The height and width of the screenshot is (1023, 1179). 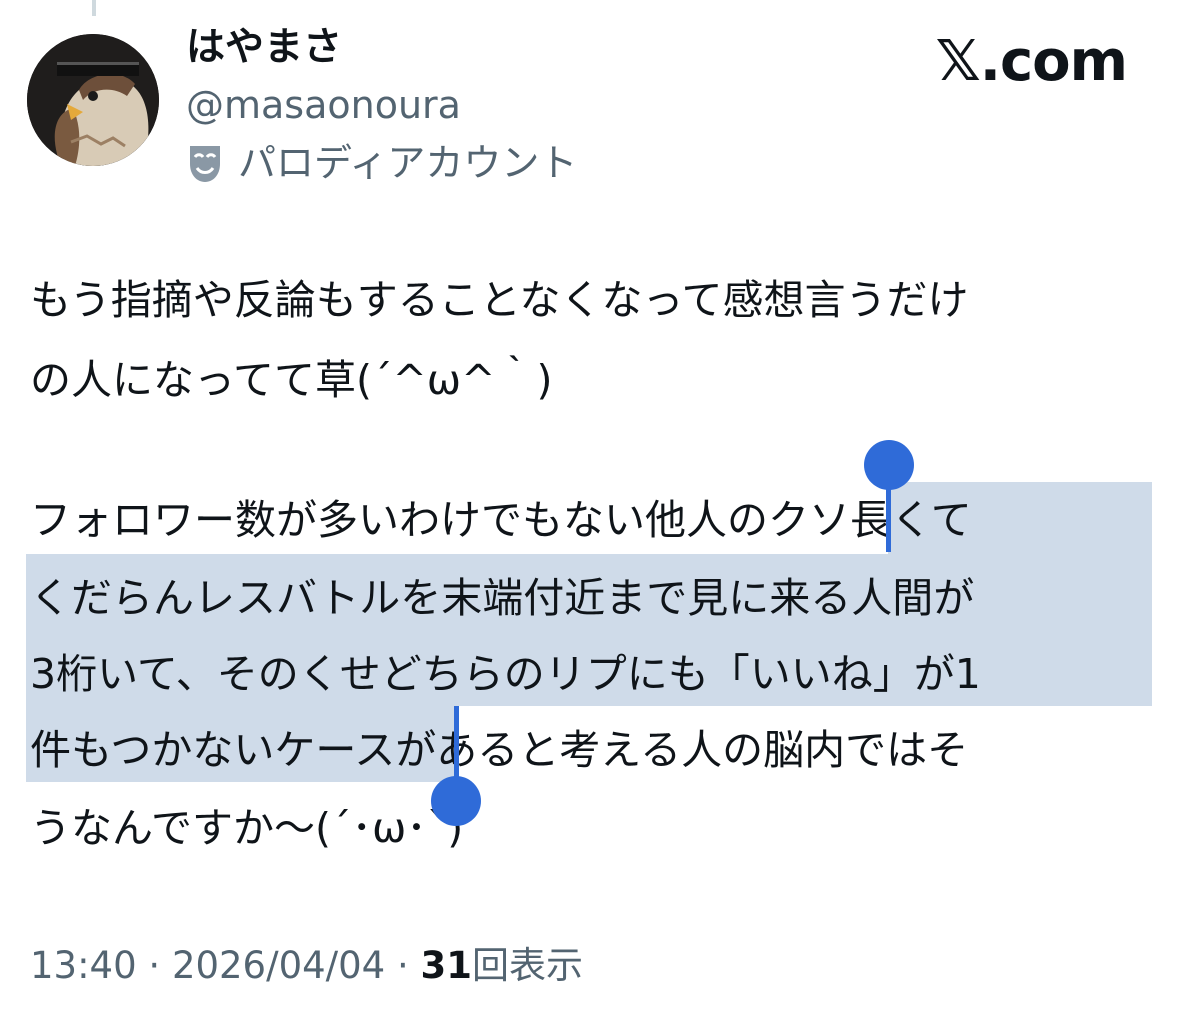 I want to click on tweet-line: くだらんレスバトルを末端付近まで見に来る人間が, so click(x=502, y=598).